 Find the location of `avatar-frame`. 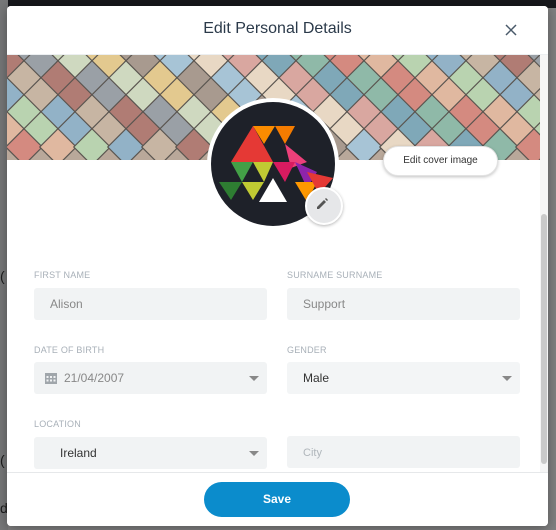

avatar-frame is located at coordinates (275, 164).